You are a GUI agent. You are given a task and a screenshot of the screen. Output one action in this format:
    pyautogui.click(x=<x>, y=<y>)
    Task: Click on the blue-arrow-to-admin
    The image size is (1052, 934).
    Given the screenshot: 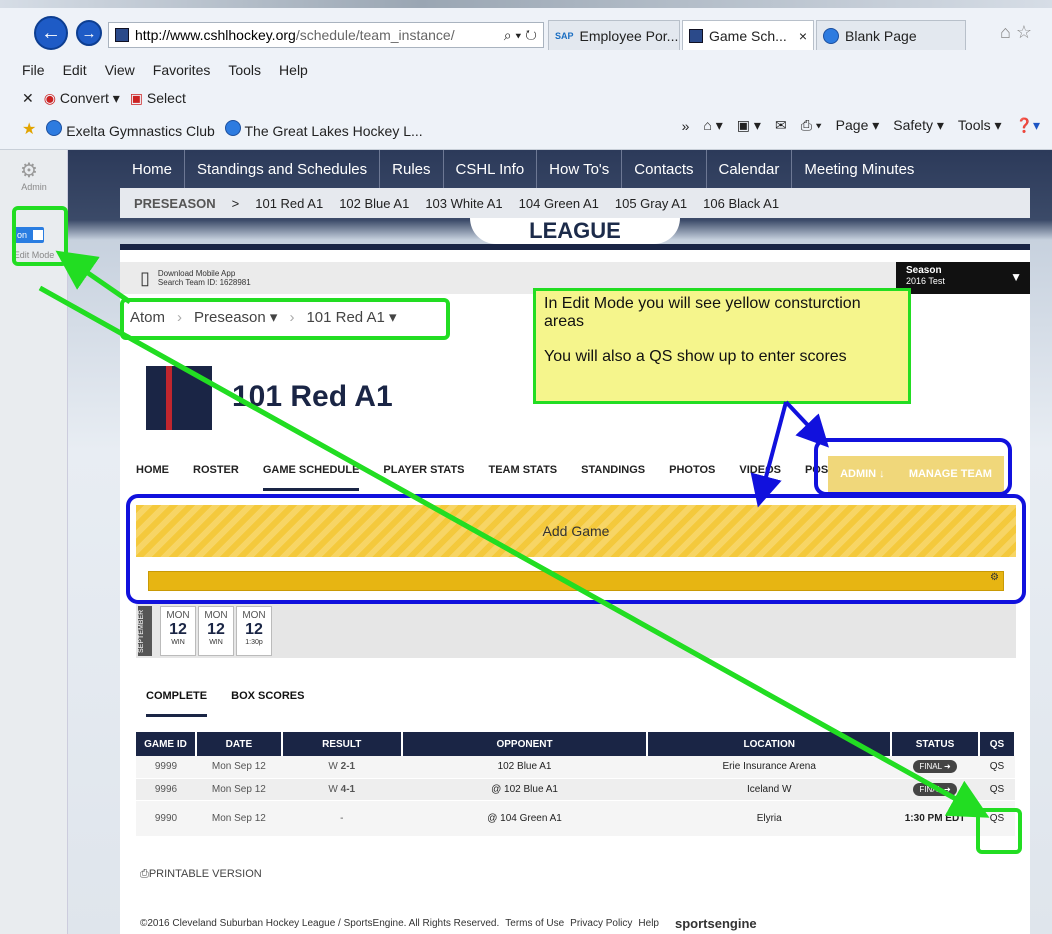 What is the action you would take?
    pyautogui.click(x=806, y=424)
    